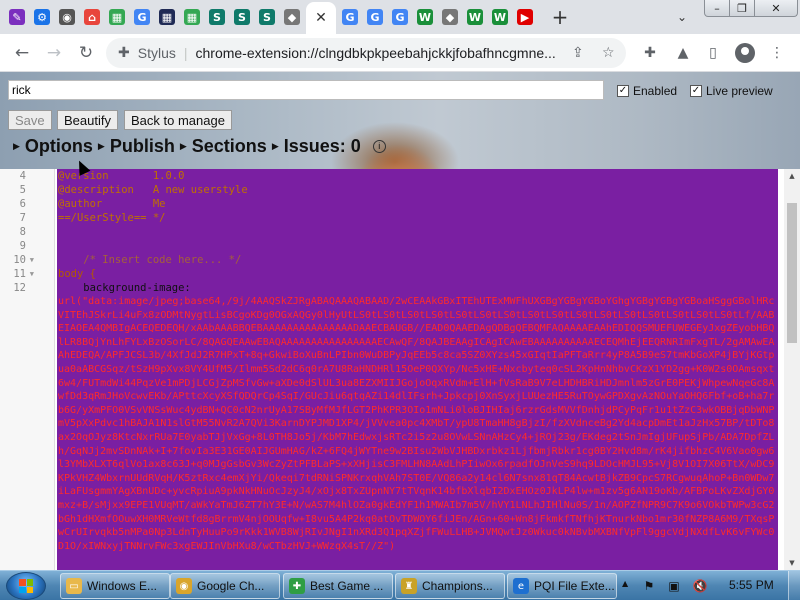 The height and width of the screenshot is (601, 800). Describe the element at coordinates (776, 8) in the screenshot. I see `close-window-button: ✕` at that location.